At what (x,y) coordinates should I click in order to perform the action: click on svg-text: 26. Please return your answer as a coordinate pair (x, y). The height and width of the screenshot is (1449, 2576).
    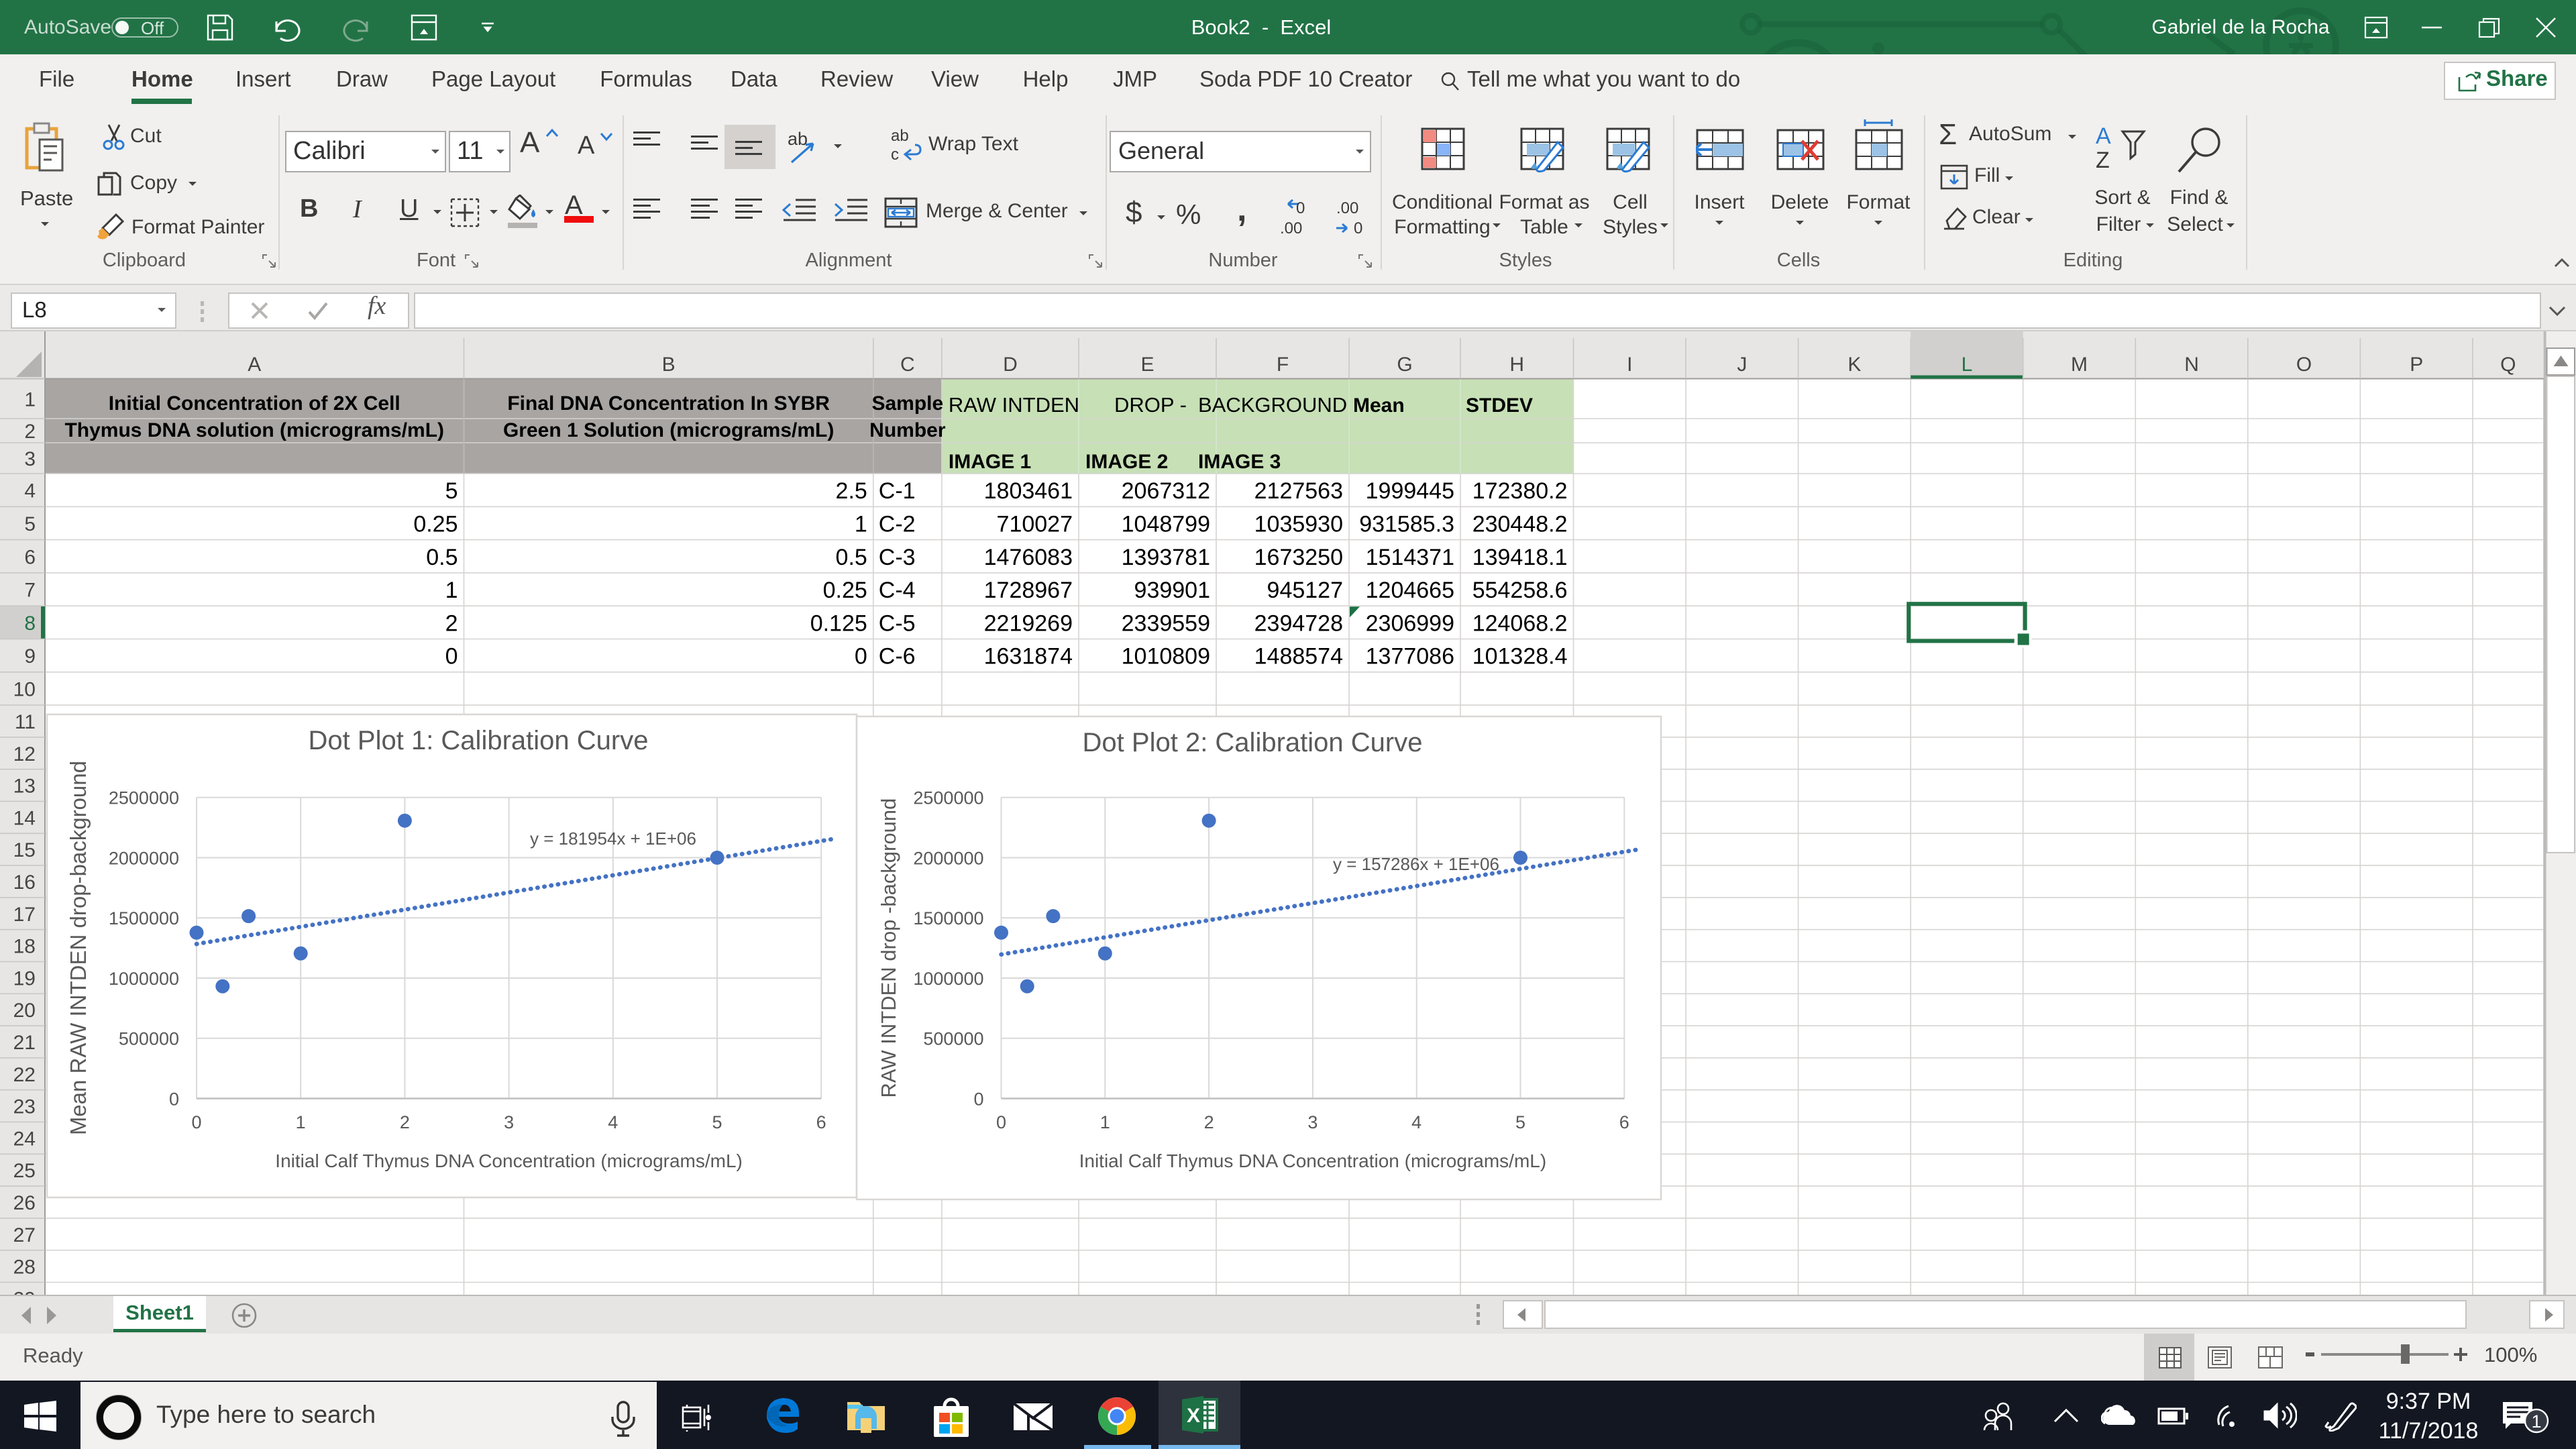
    Looking at the image, I should click on (24, 1203).